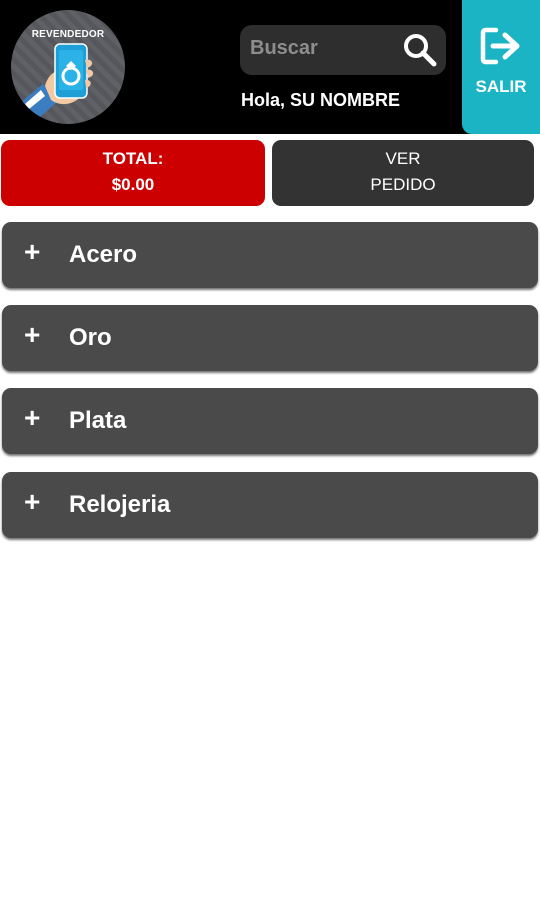 The height and width of the screenshot is (900, 540). I want to click on view-order-button: VER PEDIDO, so click(403, 173).